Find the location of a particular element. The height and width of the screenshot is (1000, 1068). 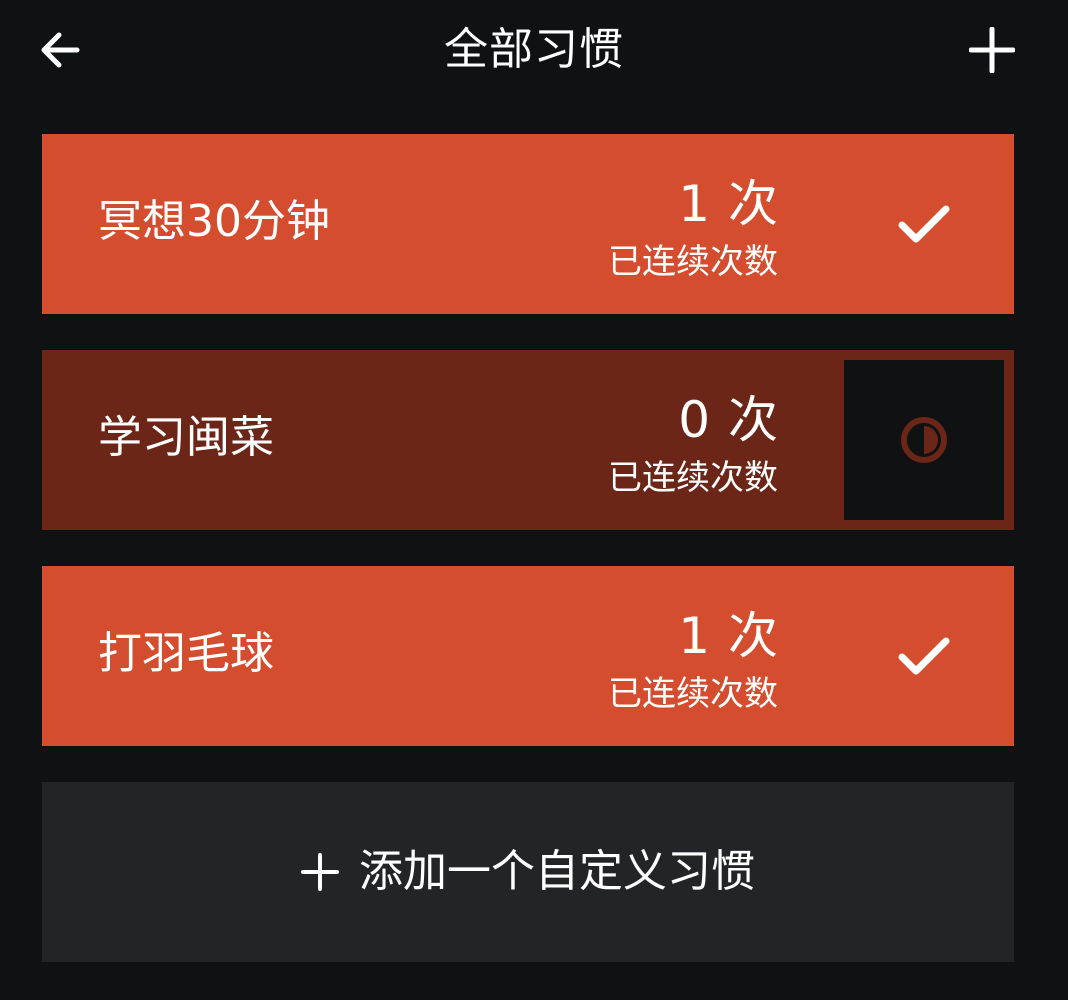

add-habit-button is located at coordinates (992, 50).